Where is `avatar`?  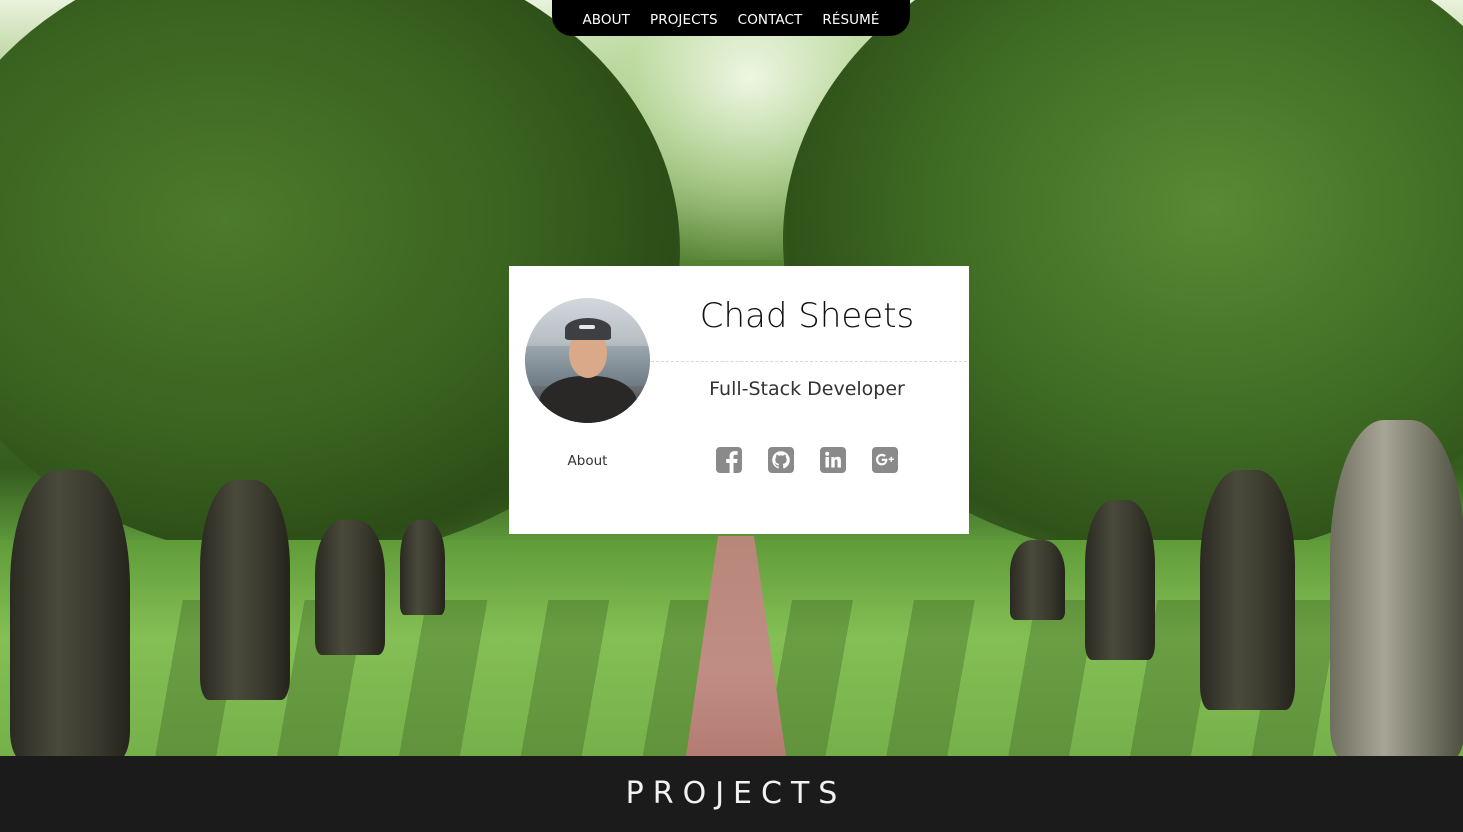
avatar is located at coordinates (587, 360).